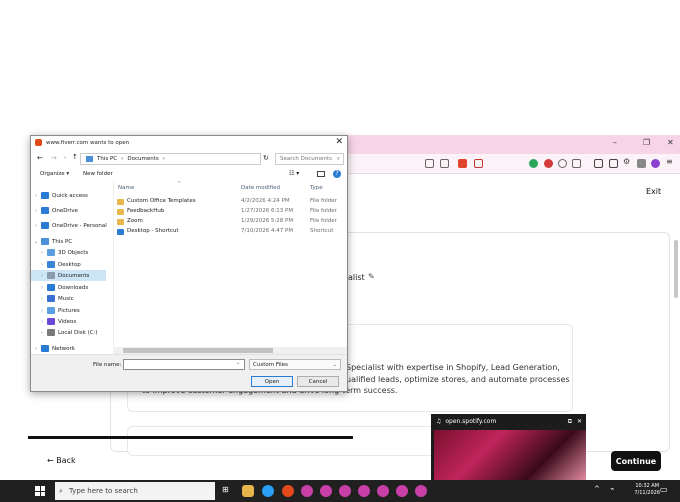 This screenshot has height=502, width=680. Describe the element at coordinates (295, 364) in the screenshot. I see `file-type-filter: Custom Files ⌄` at that location.